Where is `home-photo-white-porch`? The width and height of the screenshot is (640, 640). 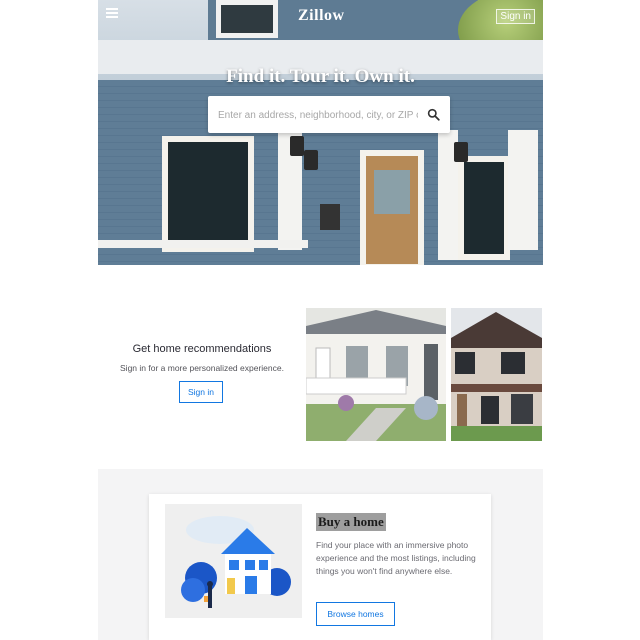
home-photo-white-porch is located at coordinates (376, 374).